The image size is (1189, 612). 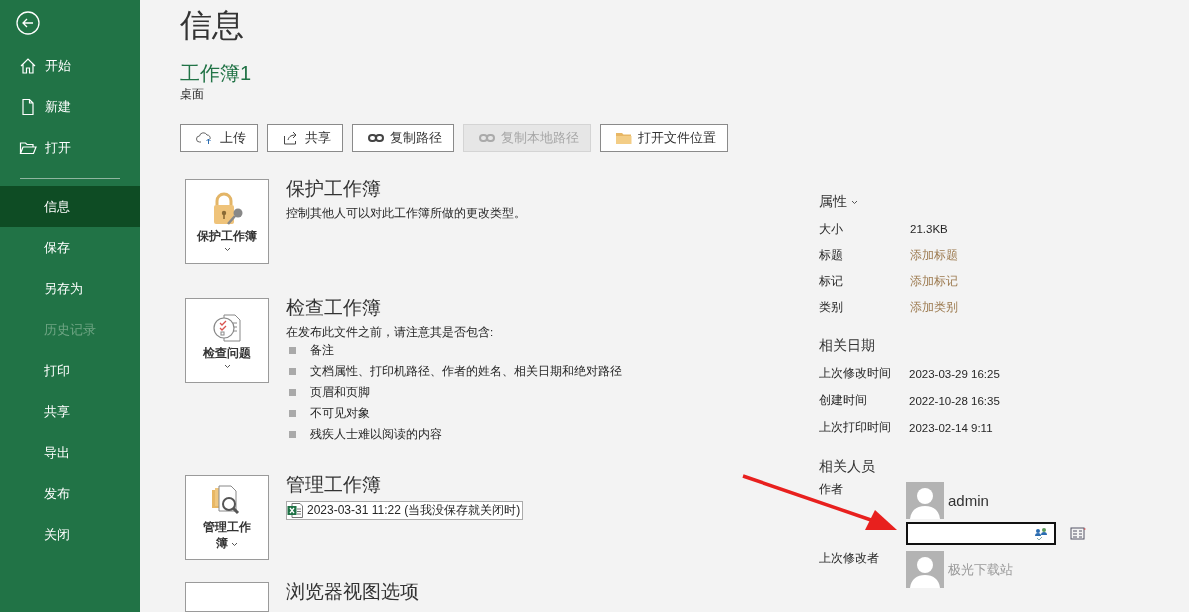 What do you see at coordinates (405, 510) in the screenshot?
I see `version-entry: 2023-03-31 11:22 (当我没保存就关闭时)` at bounding box center [405, 510].